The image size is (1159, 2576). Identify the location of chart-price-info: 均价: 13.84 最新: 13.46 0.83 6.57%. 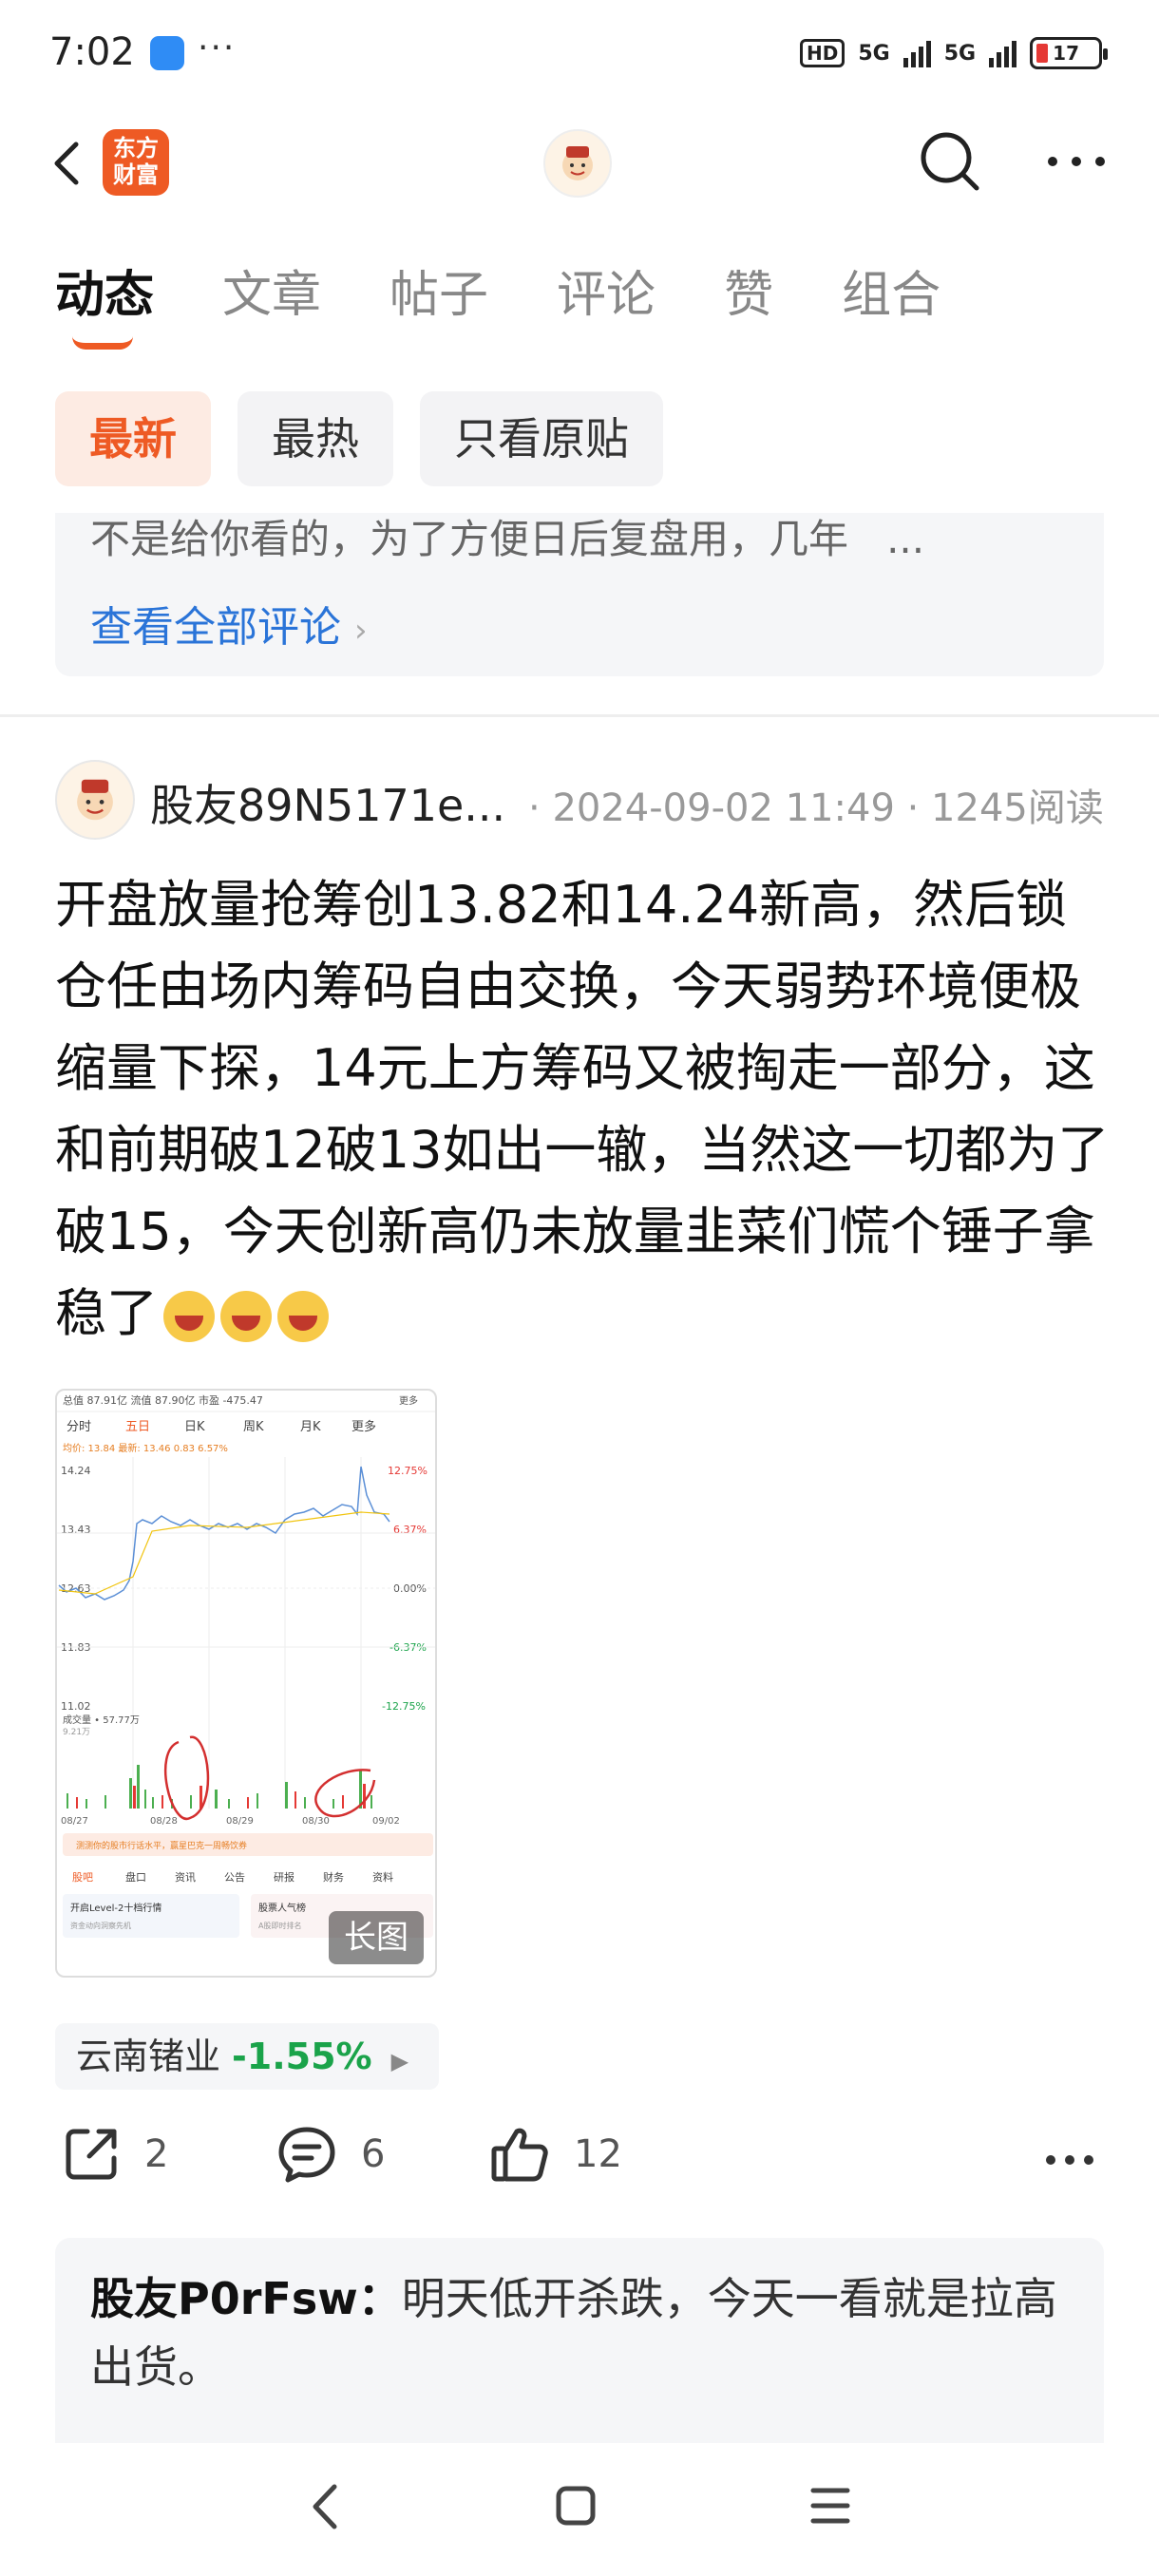
(145, 1448).